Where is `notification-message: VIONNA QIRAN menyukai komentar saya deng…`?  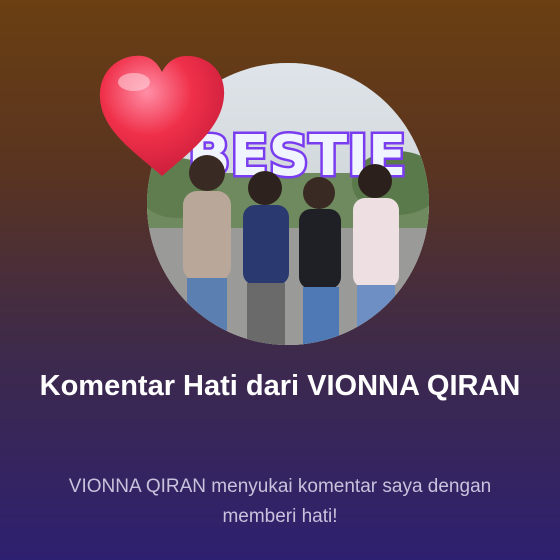
notification-message: VIONNA QIRAN menyukai komentar saya deng… is located at coordinates (280, 501).